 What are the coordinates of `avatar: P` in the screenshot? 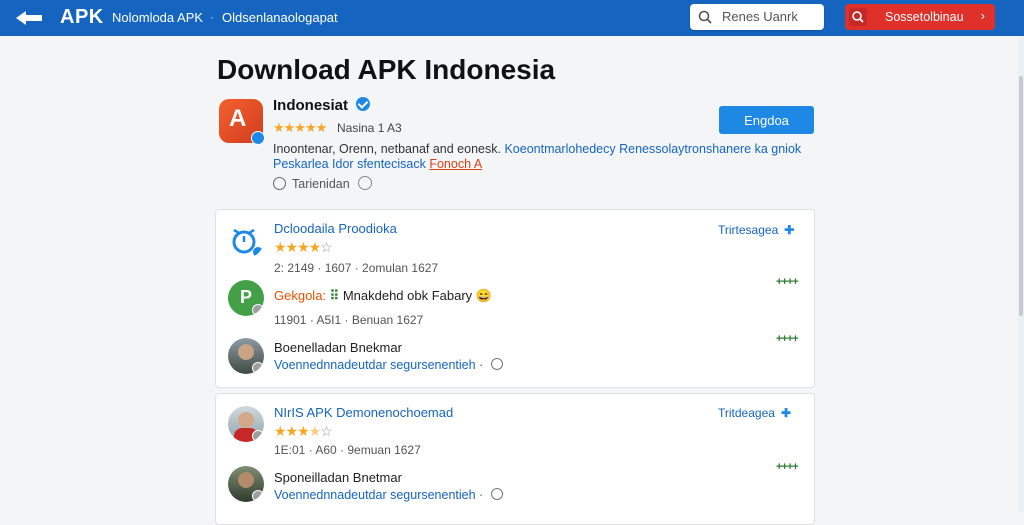 It's located at (246, 298).